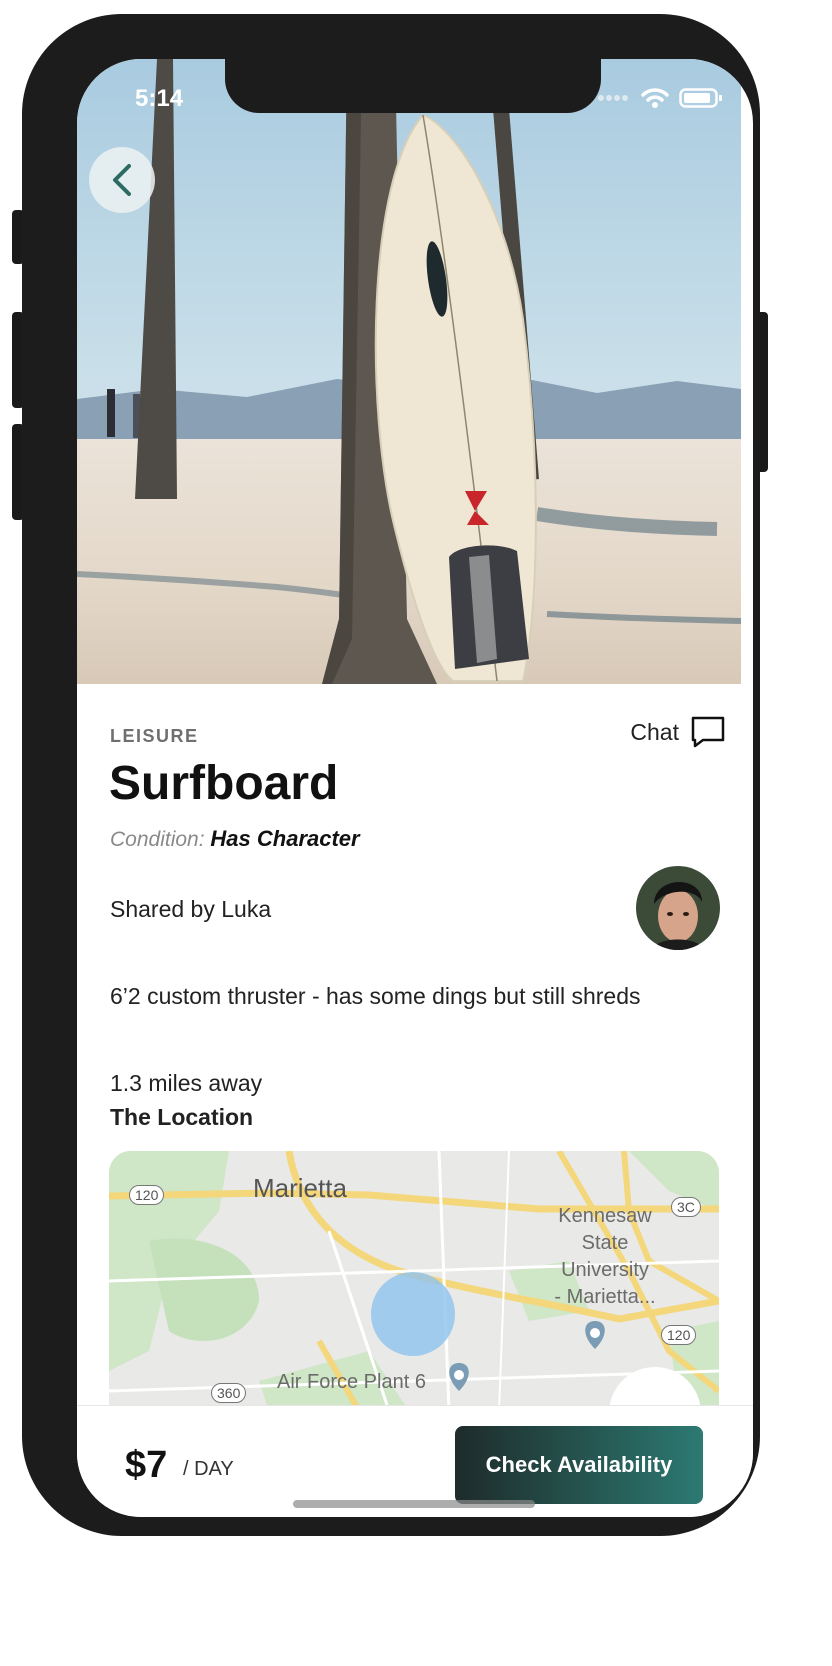  I want to click on map-university-line-2: State, so click(605, 1243).